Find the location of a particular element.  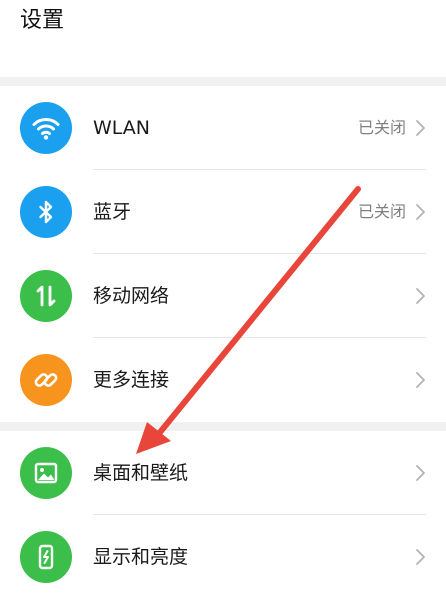

settings-item-label: 蓝牙 is located at coordinates (112, 212).